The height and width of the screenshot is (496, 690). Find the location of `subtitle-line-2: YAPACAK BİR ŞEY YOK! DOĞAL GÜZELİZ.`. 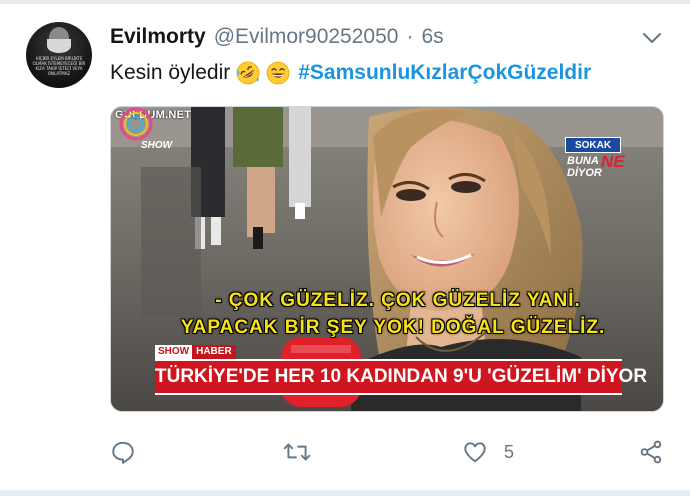

subtitle-line-2: YAPACAK BİR ŞEY YOK! DOĞAL GÜZELİZ. is located at coordinates (393, 327).